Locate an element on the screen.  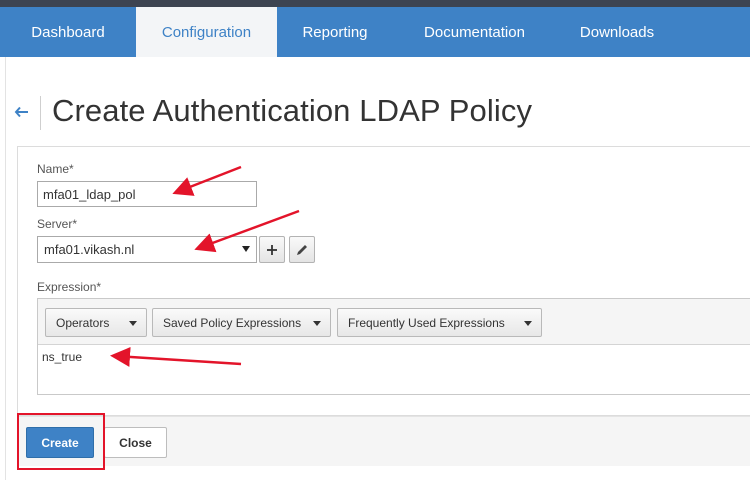
expression-text: ns_true is located at coordinates (62, 357).